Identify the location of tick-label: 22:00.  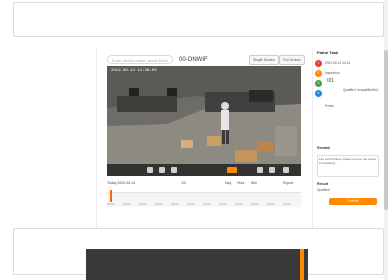
(287, 204).